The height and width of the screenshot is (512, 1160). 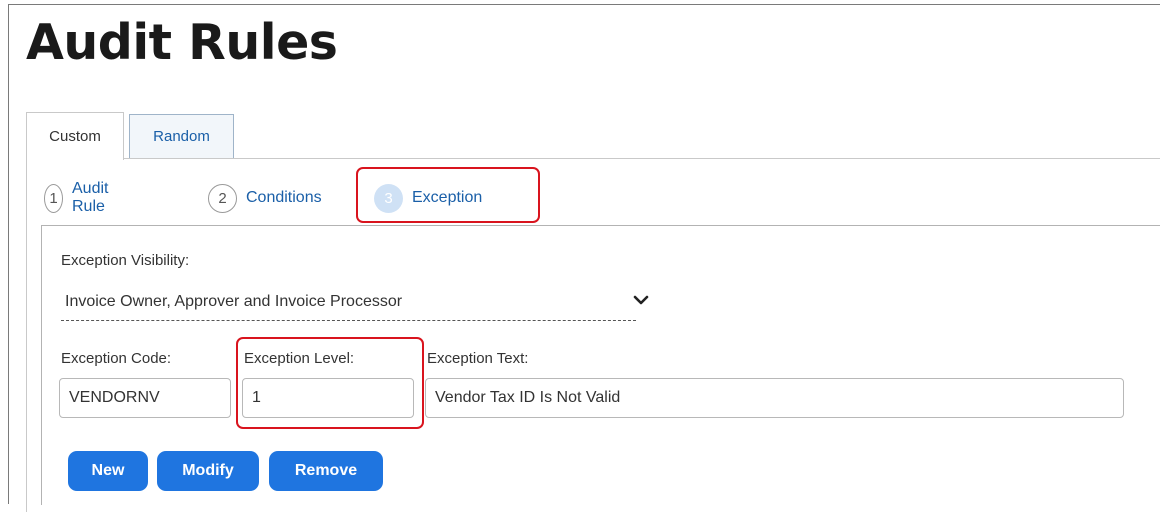 I want to click on exception-level-input: 1, so click(x=328, y=398).